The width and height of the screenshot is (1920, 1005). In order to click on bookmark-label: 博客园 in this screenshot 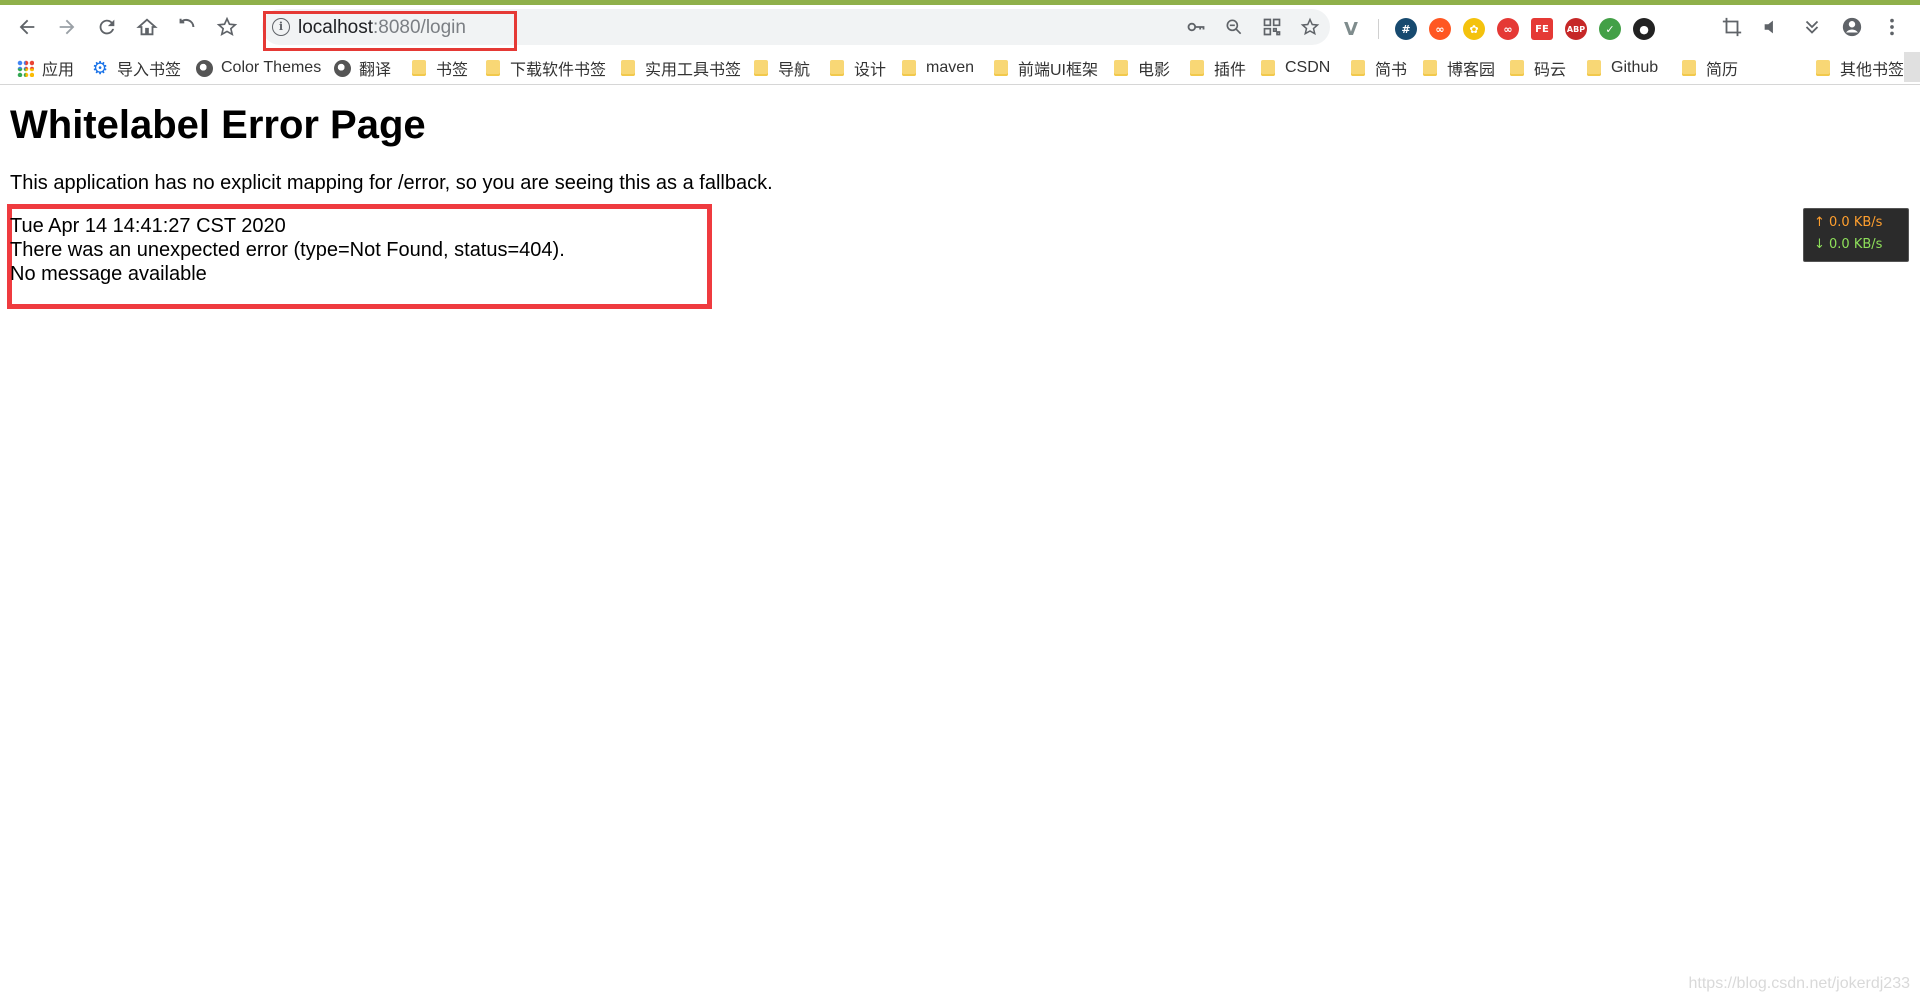, I will do `click(1471, 70)`.